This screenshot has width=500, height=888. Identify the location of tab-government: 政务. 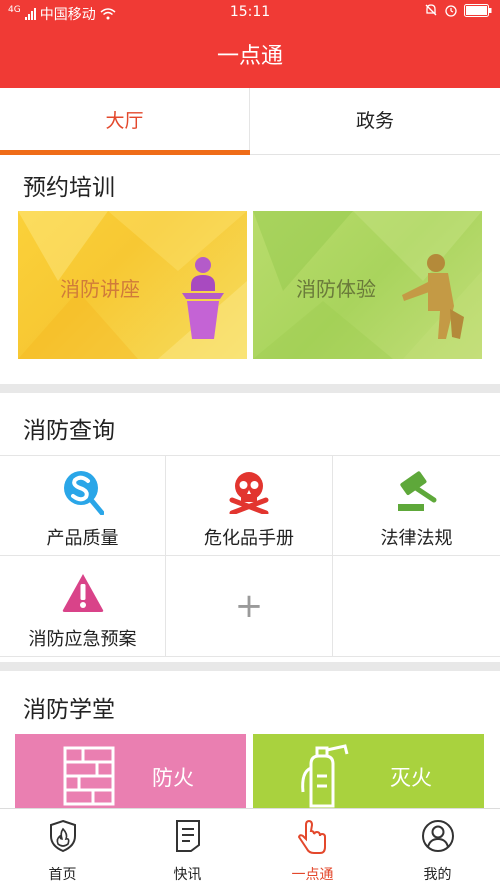
(375, 121).